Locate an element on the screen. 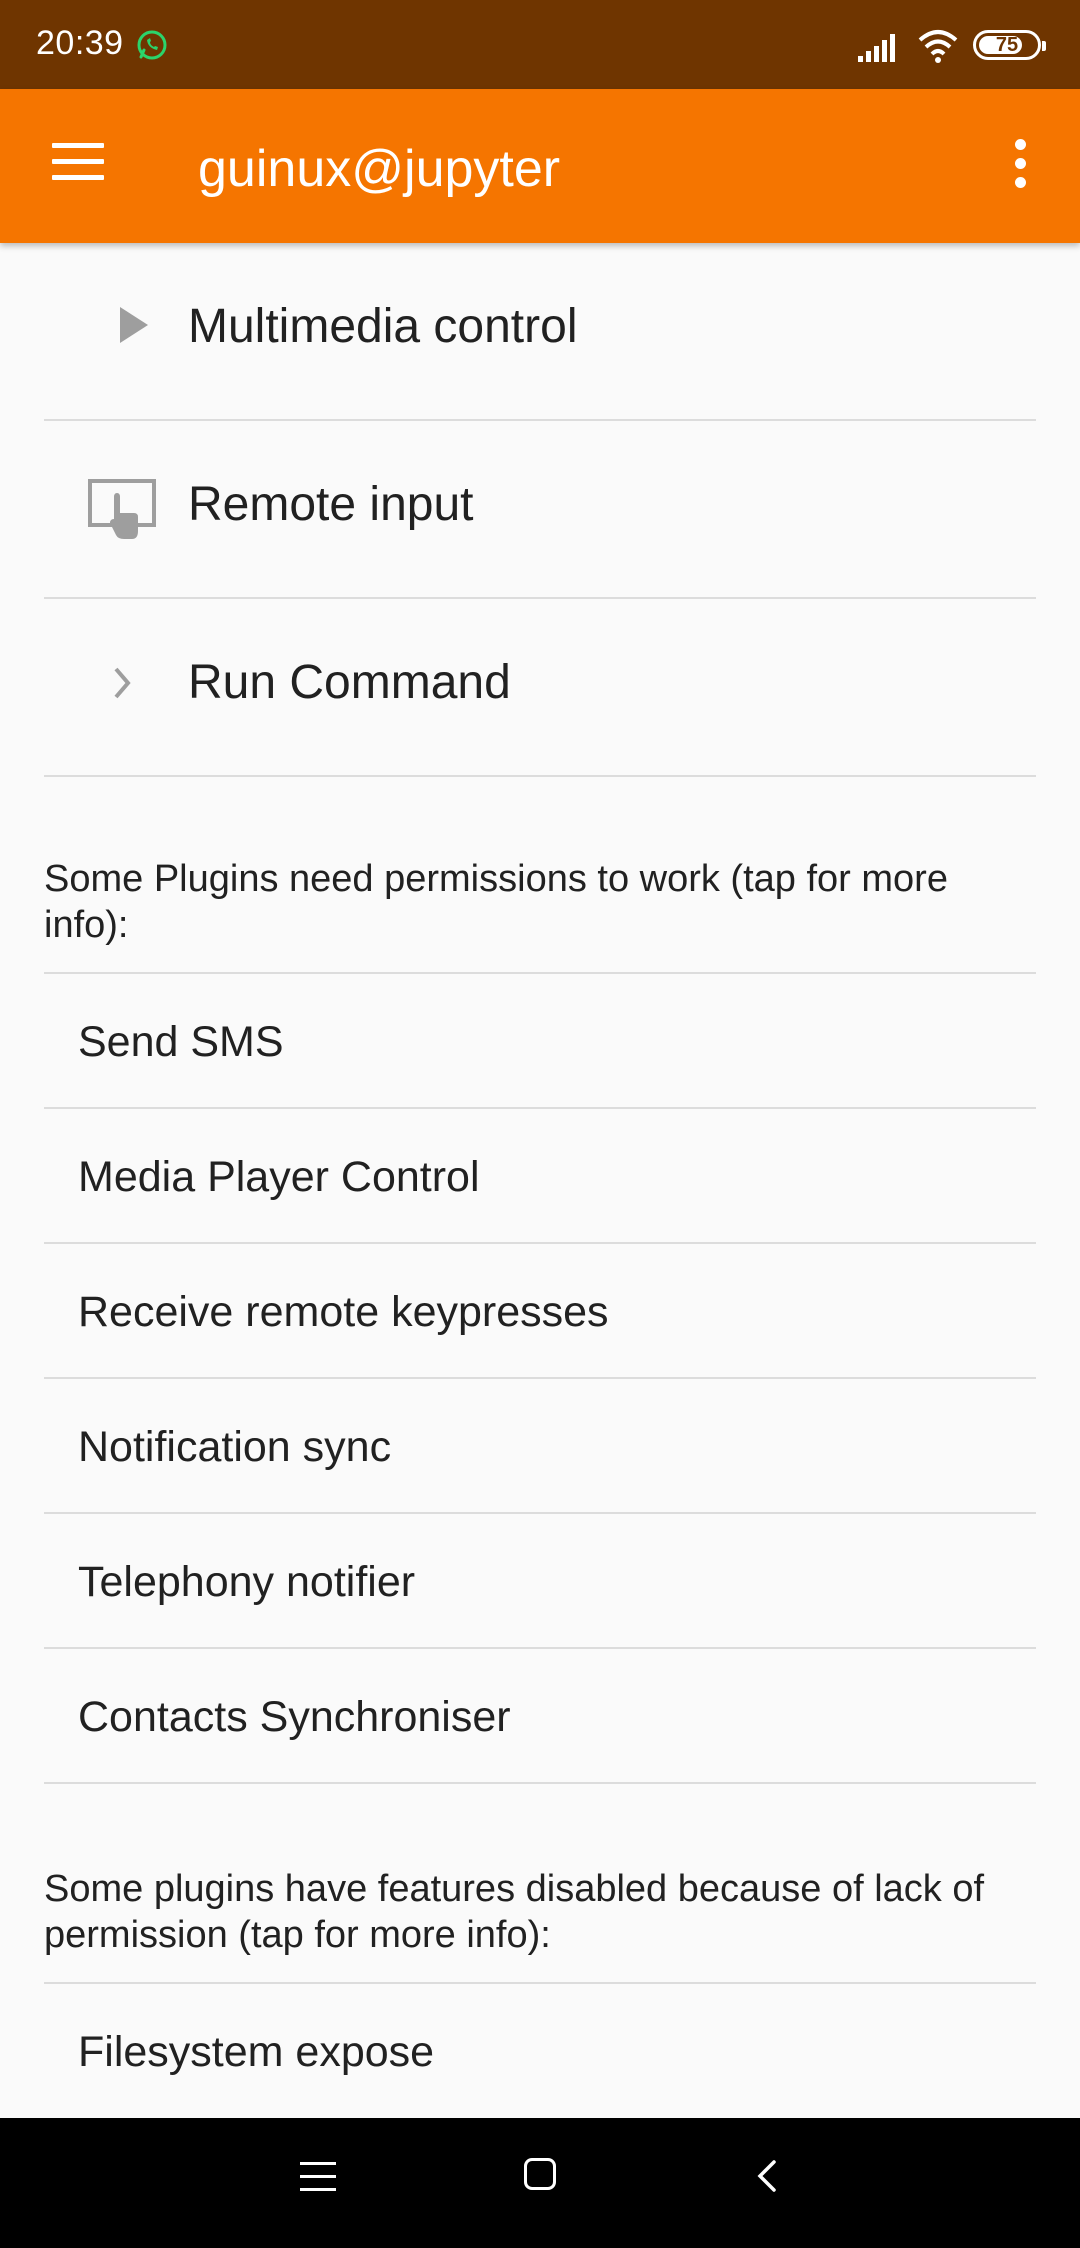 The image size is (1080, 2248). menu-button is located at coordinates (78, 167).